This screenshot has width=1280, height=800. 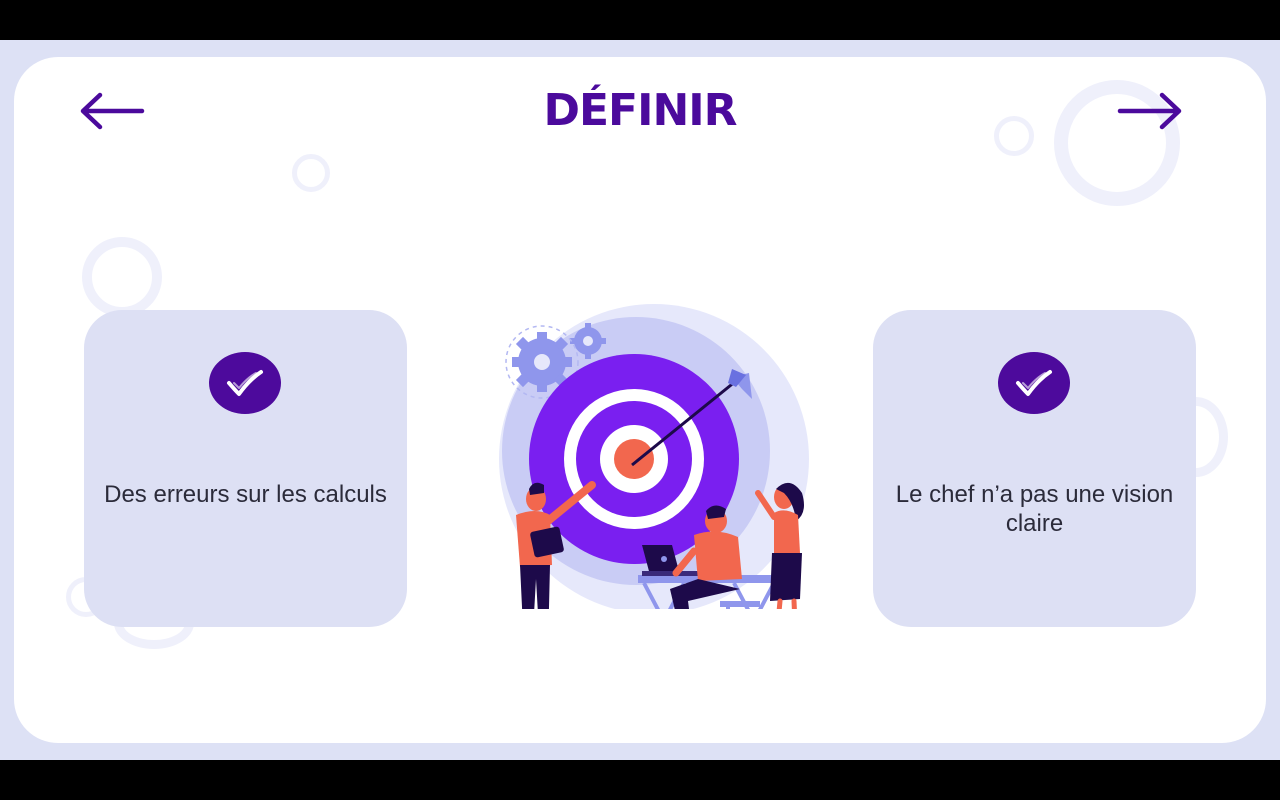 What do you see at coordinates (245, 494) in the screenshot?
I see `card-text: Des erreurs sur les calculs` at bounding box center [245, 494].